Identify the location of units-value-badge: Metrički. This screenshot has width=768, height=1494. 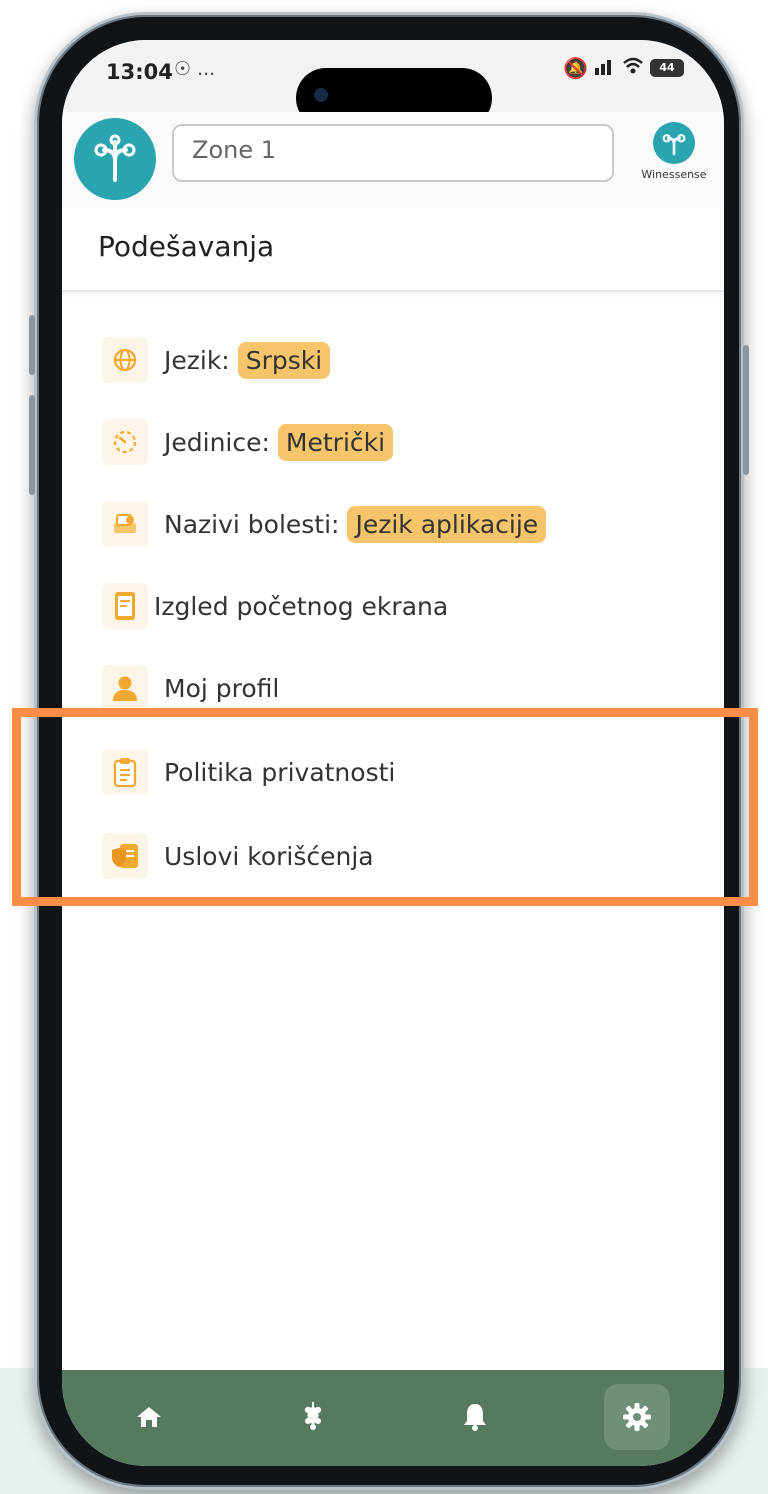
(335, 442).